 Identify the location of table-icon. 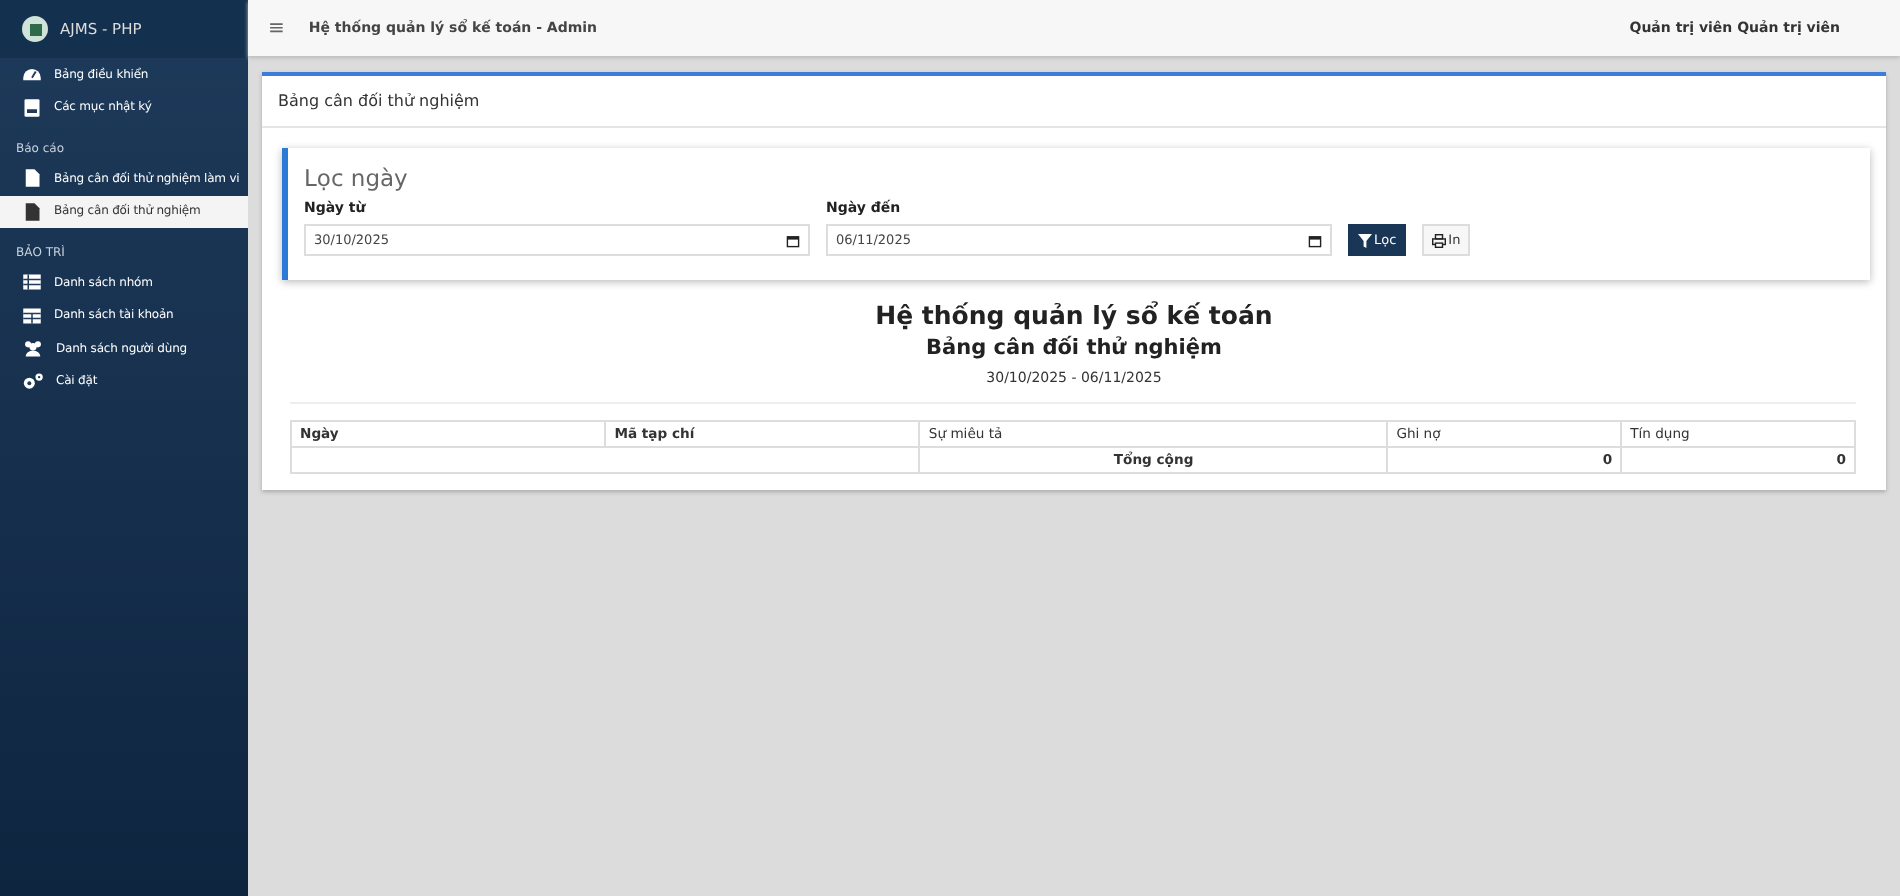
(32, 315).